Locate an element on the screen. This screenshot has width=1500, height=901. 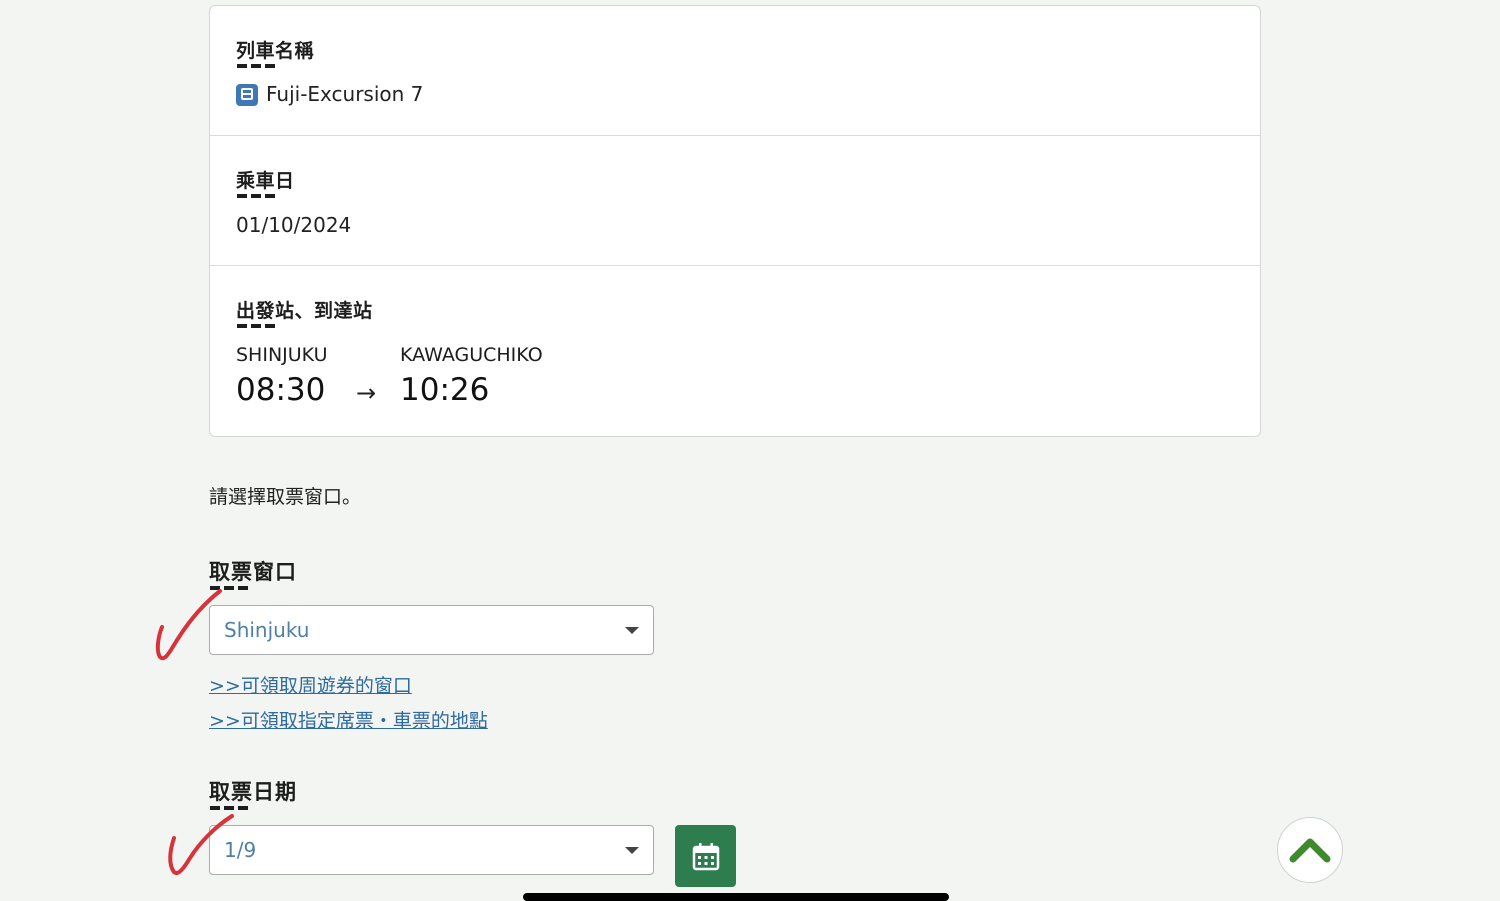
train-name-label: 列車名稱 is located at coordinates (275, 51).